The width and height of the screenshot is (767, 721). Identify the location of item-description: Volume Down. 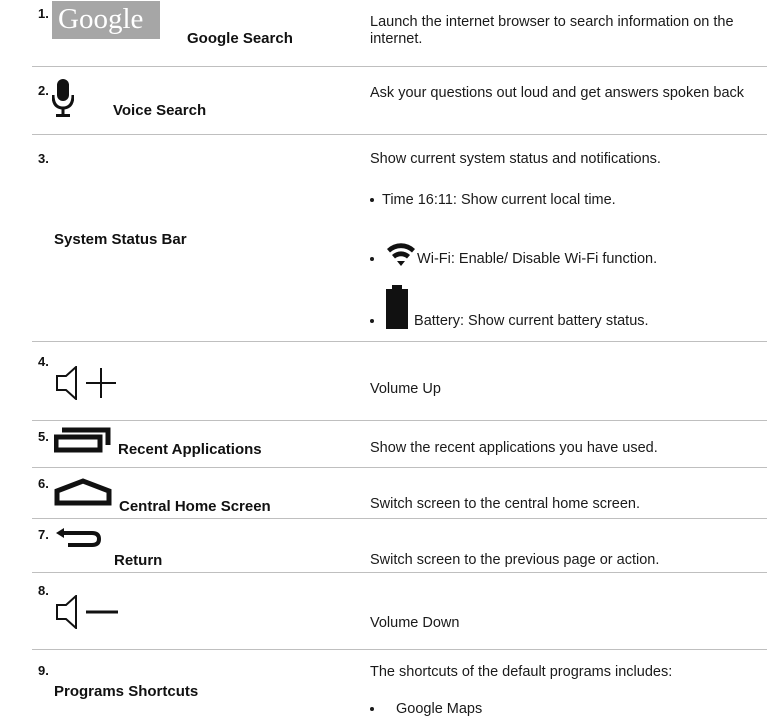
(415, 623).